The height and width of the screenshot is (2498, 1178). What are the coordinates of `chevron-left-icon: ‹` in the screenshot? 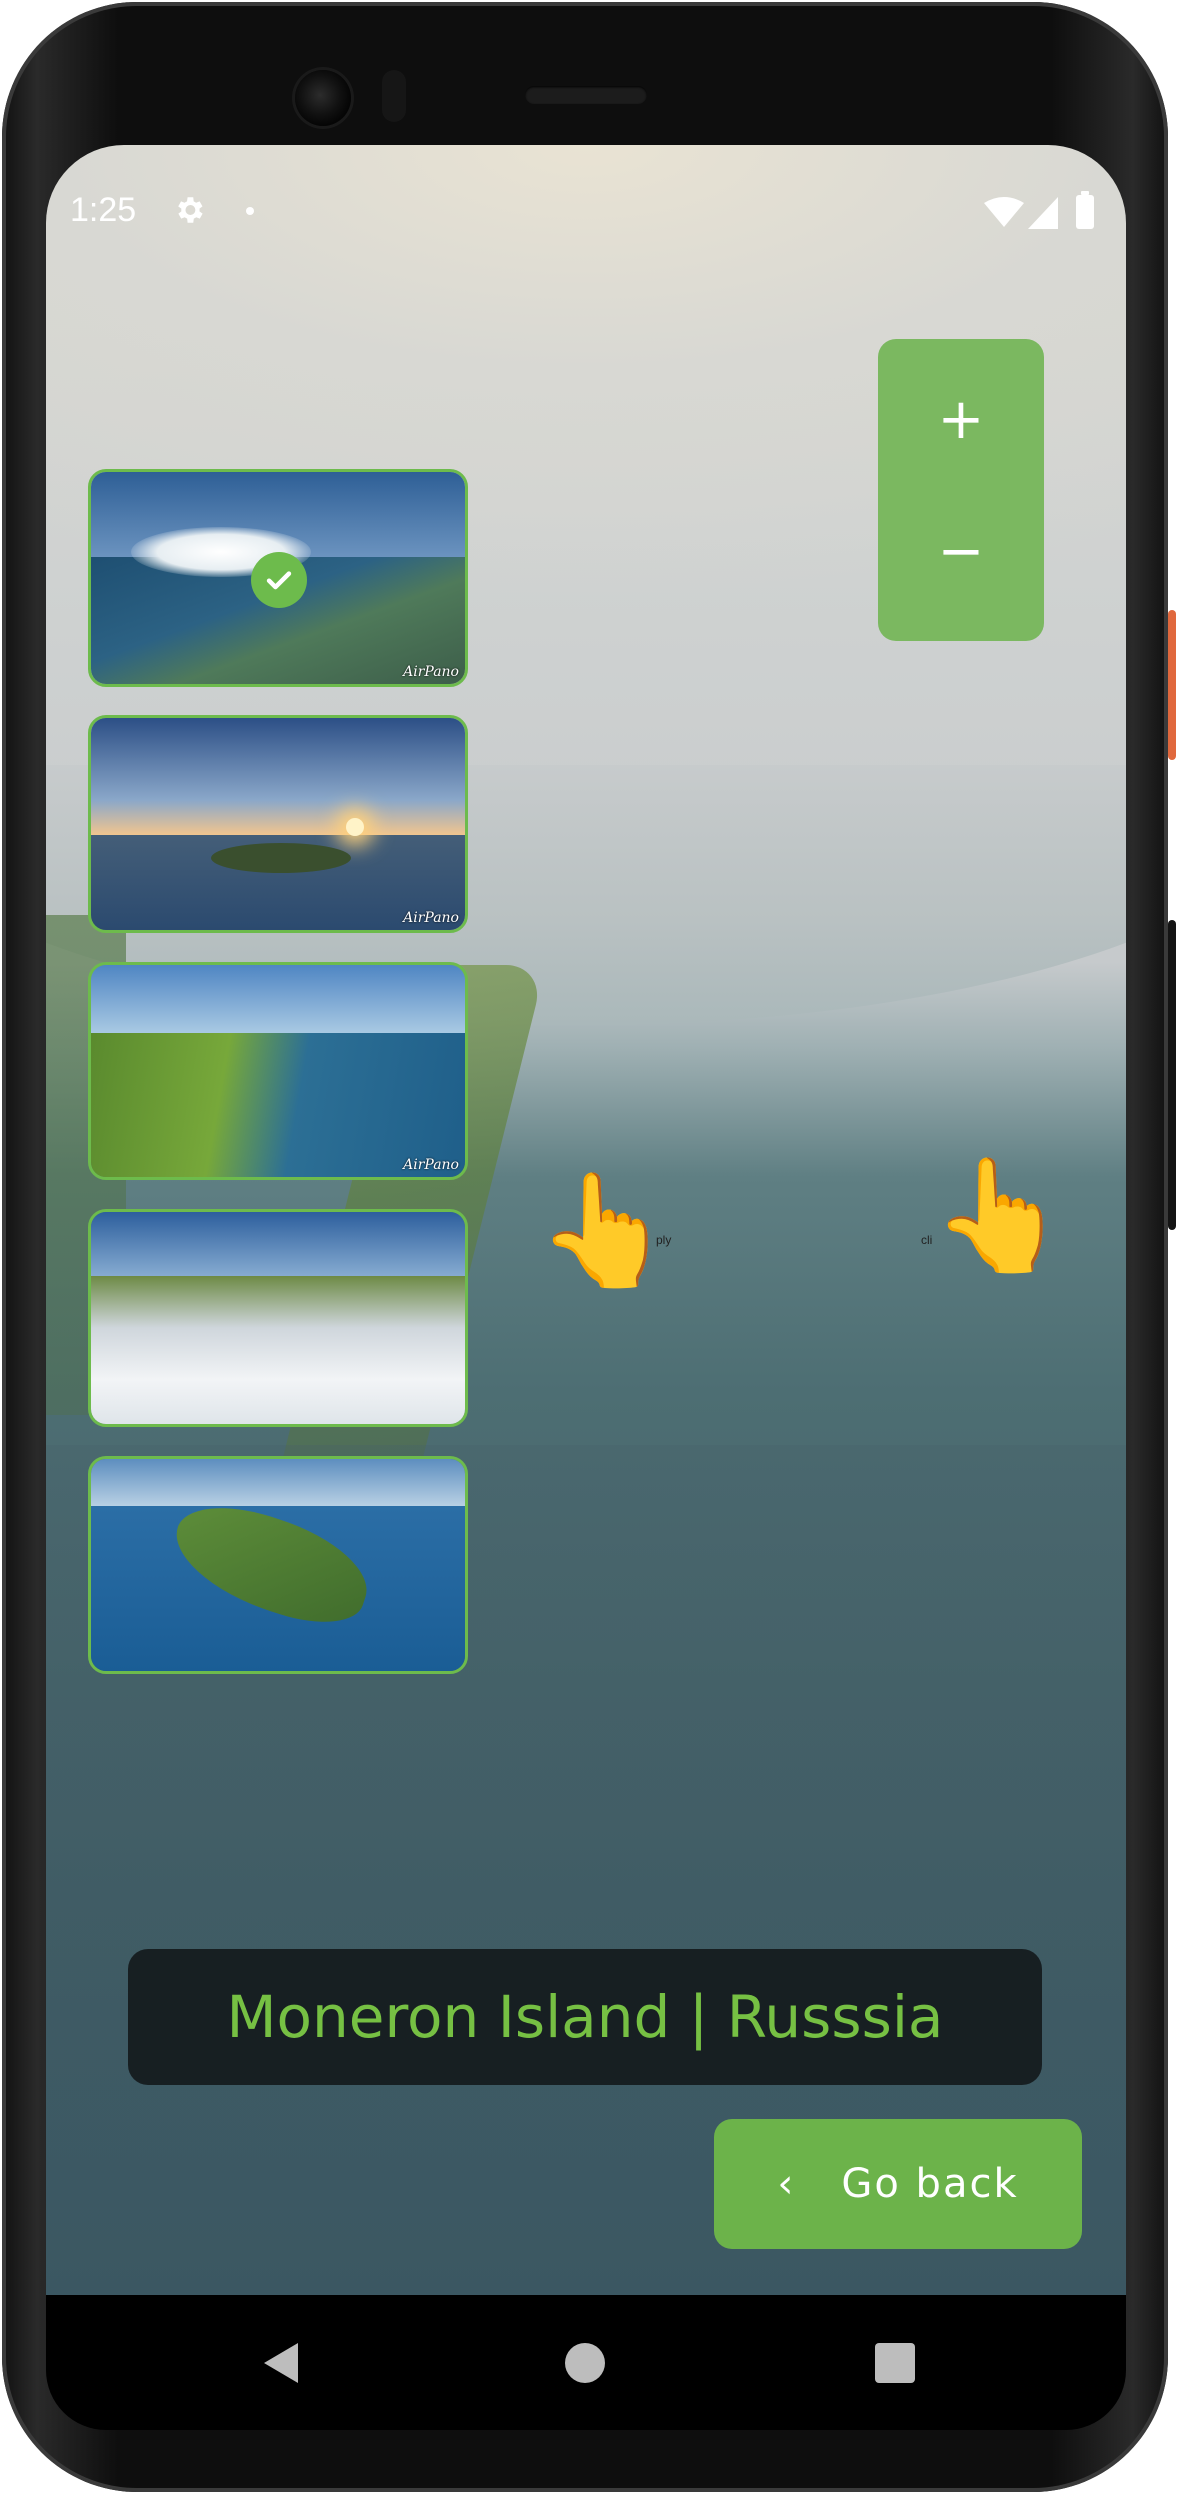 It's located at (785, 2184).